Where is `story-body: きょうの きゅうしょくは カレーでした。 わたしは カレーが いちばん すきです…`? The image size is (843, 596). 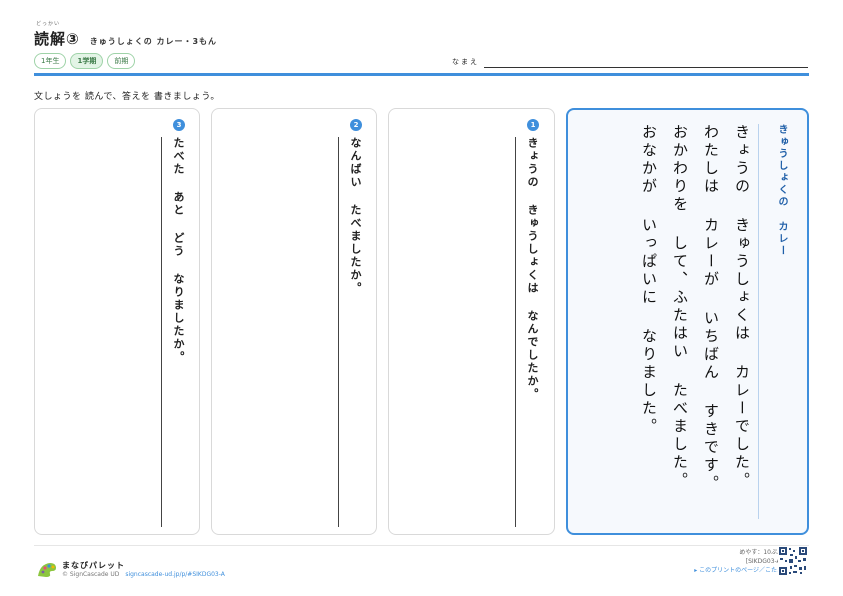 story-body: きょうの きゅうしょくは カレーでした。 わたしは カレーが いちばん すきです… is located at coordinates (695, 308).